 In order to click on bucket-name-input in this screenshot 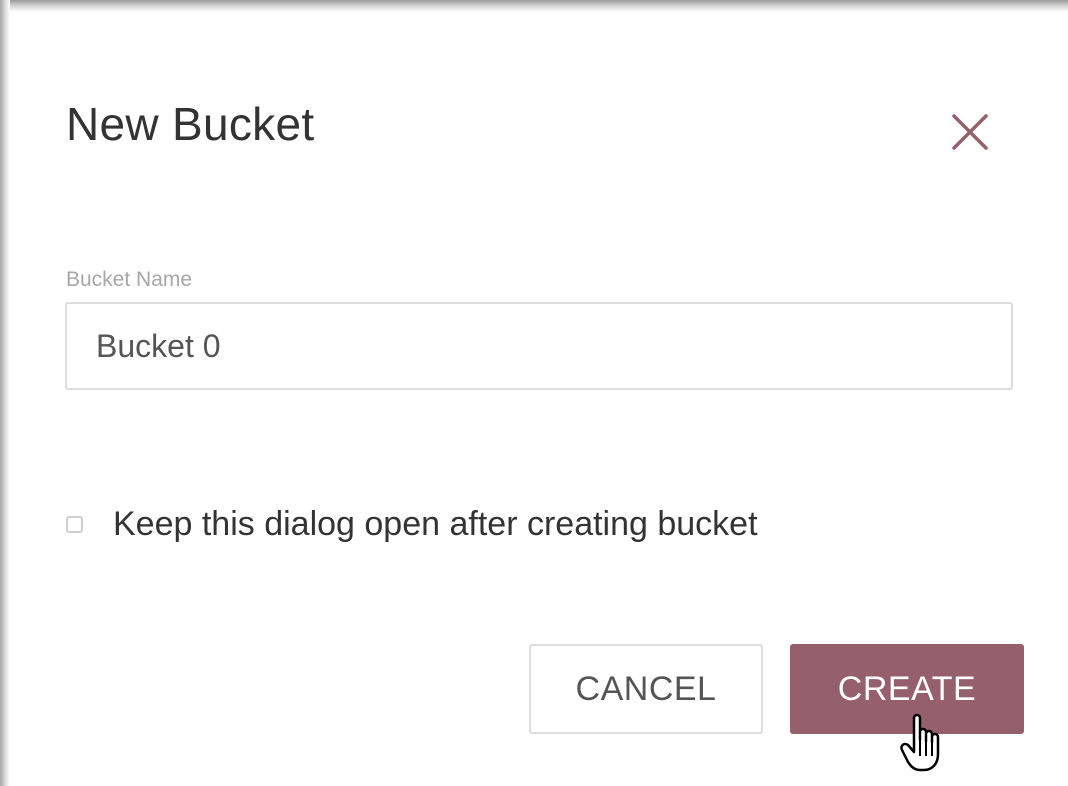, I will do `click(539, 346)`.